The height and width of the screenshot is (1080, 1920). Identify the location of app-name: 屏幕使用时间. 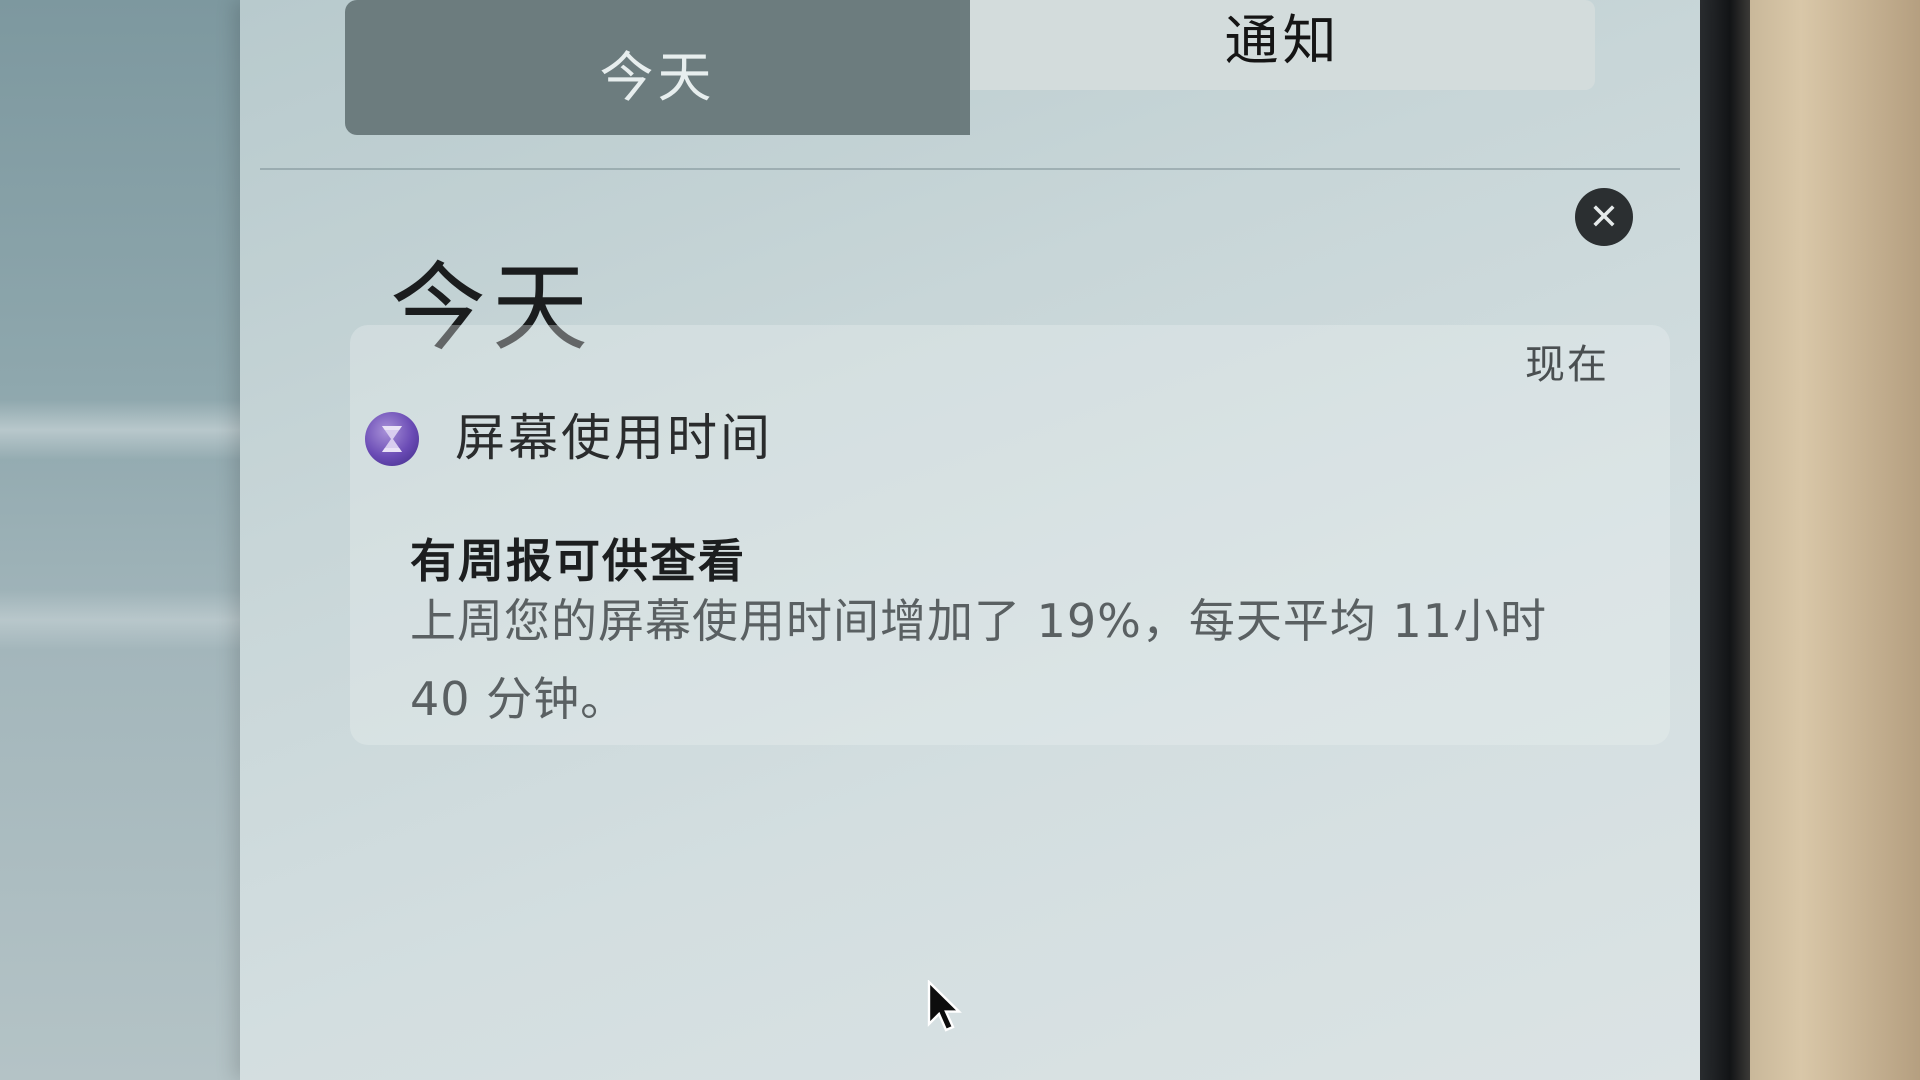
(614, 438).